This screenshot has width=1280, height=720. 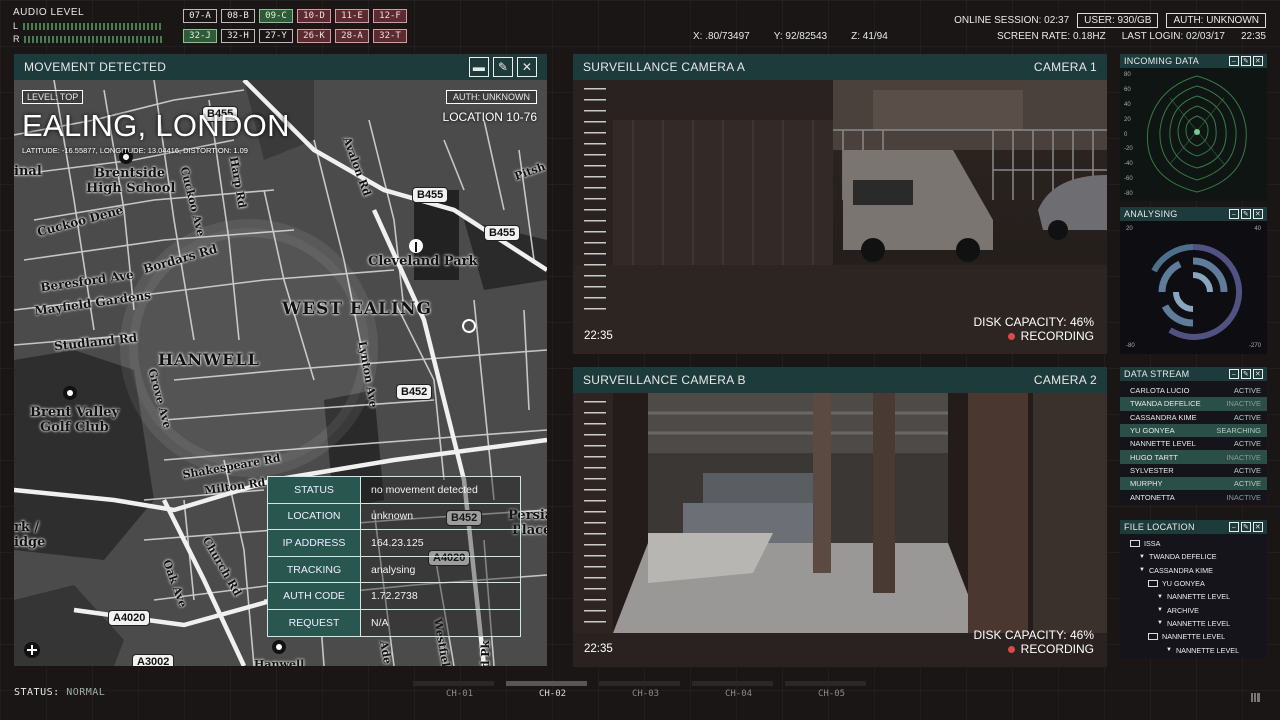 What do you see at coordinates (74, 427) in the screenshot?
I see `map-label: Golf Club` at bounding box center [74, 427].